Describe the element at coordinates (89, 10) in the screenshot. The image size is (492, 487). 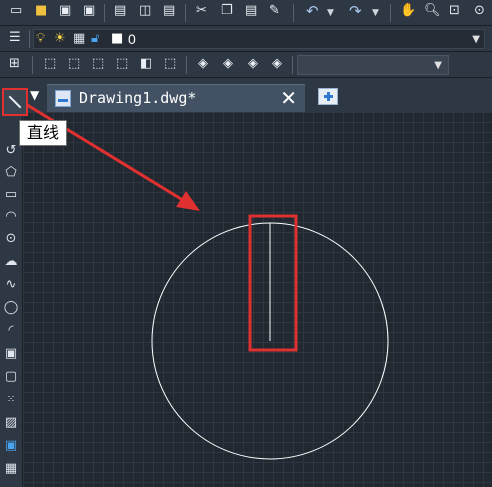
I see `save-as-icon: ▣` at that location.